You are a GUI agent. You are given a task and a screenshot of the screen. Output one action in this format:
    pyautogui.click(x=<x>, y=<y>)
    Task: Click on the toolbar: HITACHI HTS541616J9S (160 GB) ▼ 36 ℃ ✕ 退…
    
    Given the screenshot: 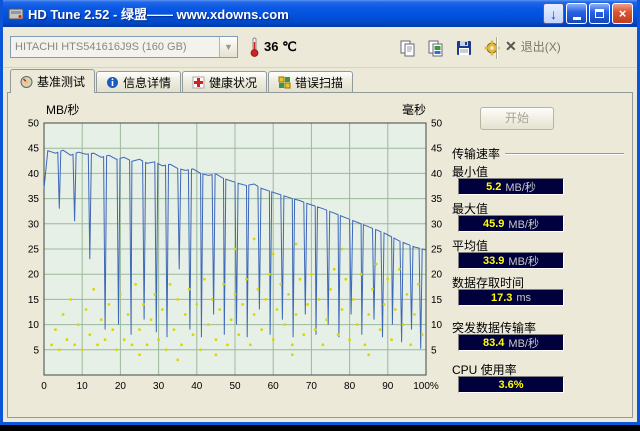 What is the action you would take?
    pyautogui.click(x=320, y=47)
    